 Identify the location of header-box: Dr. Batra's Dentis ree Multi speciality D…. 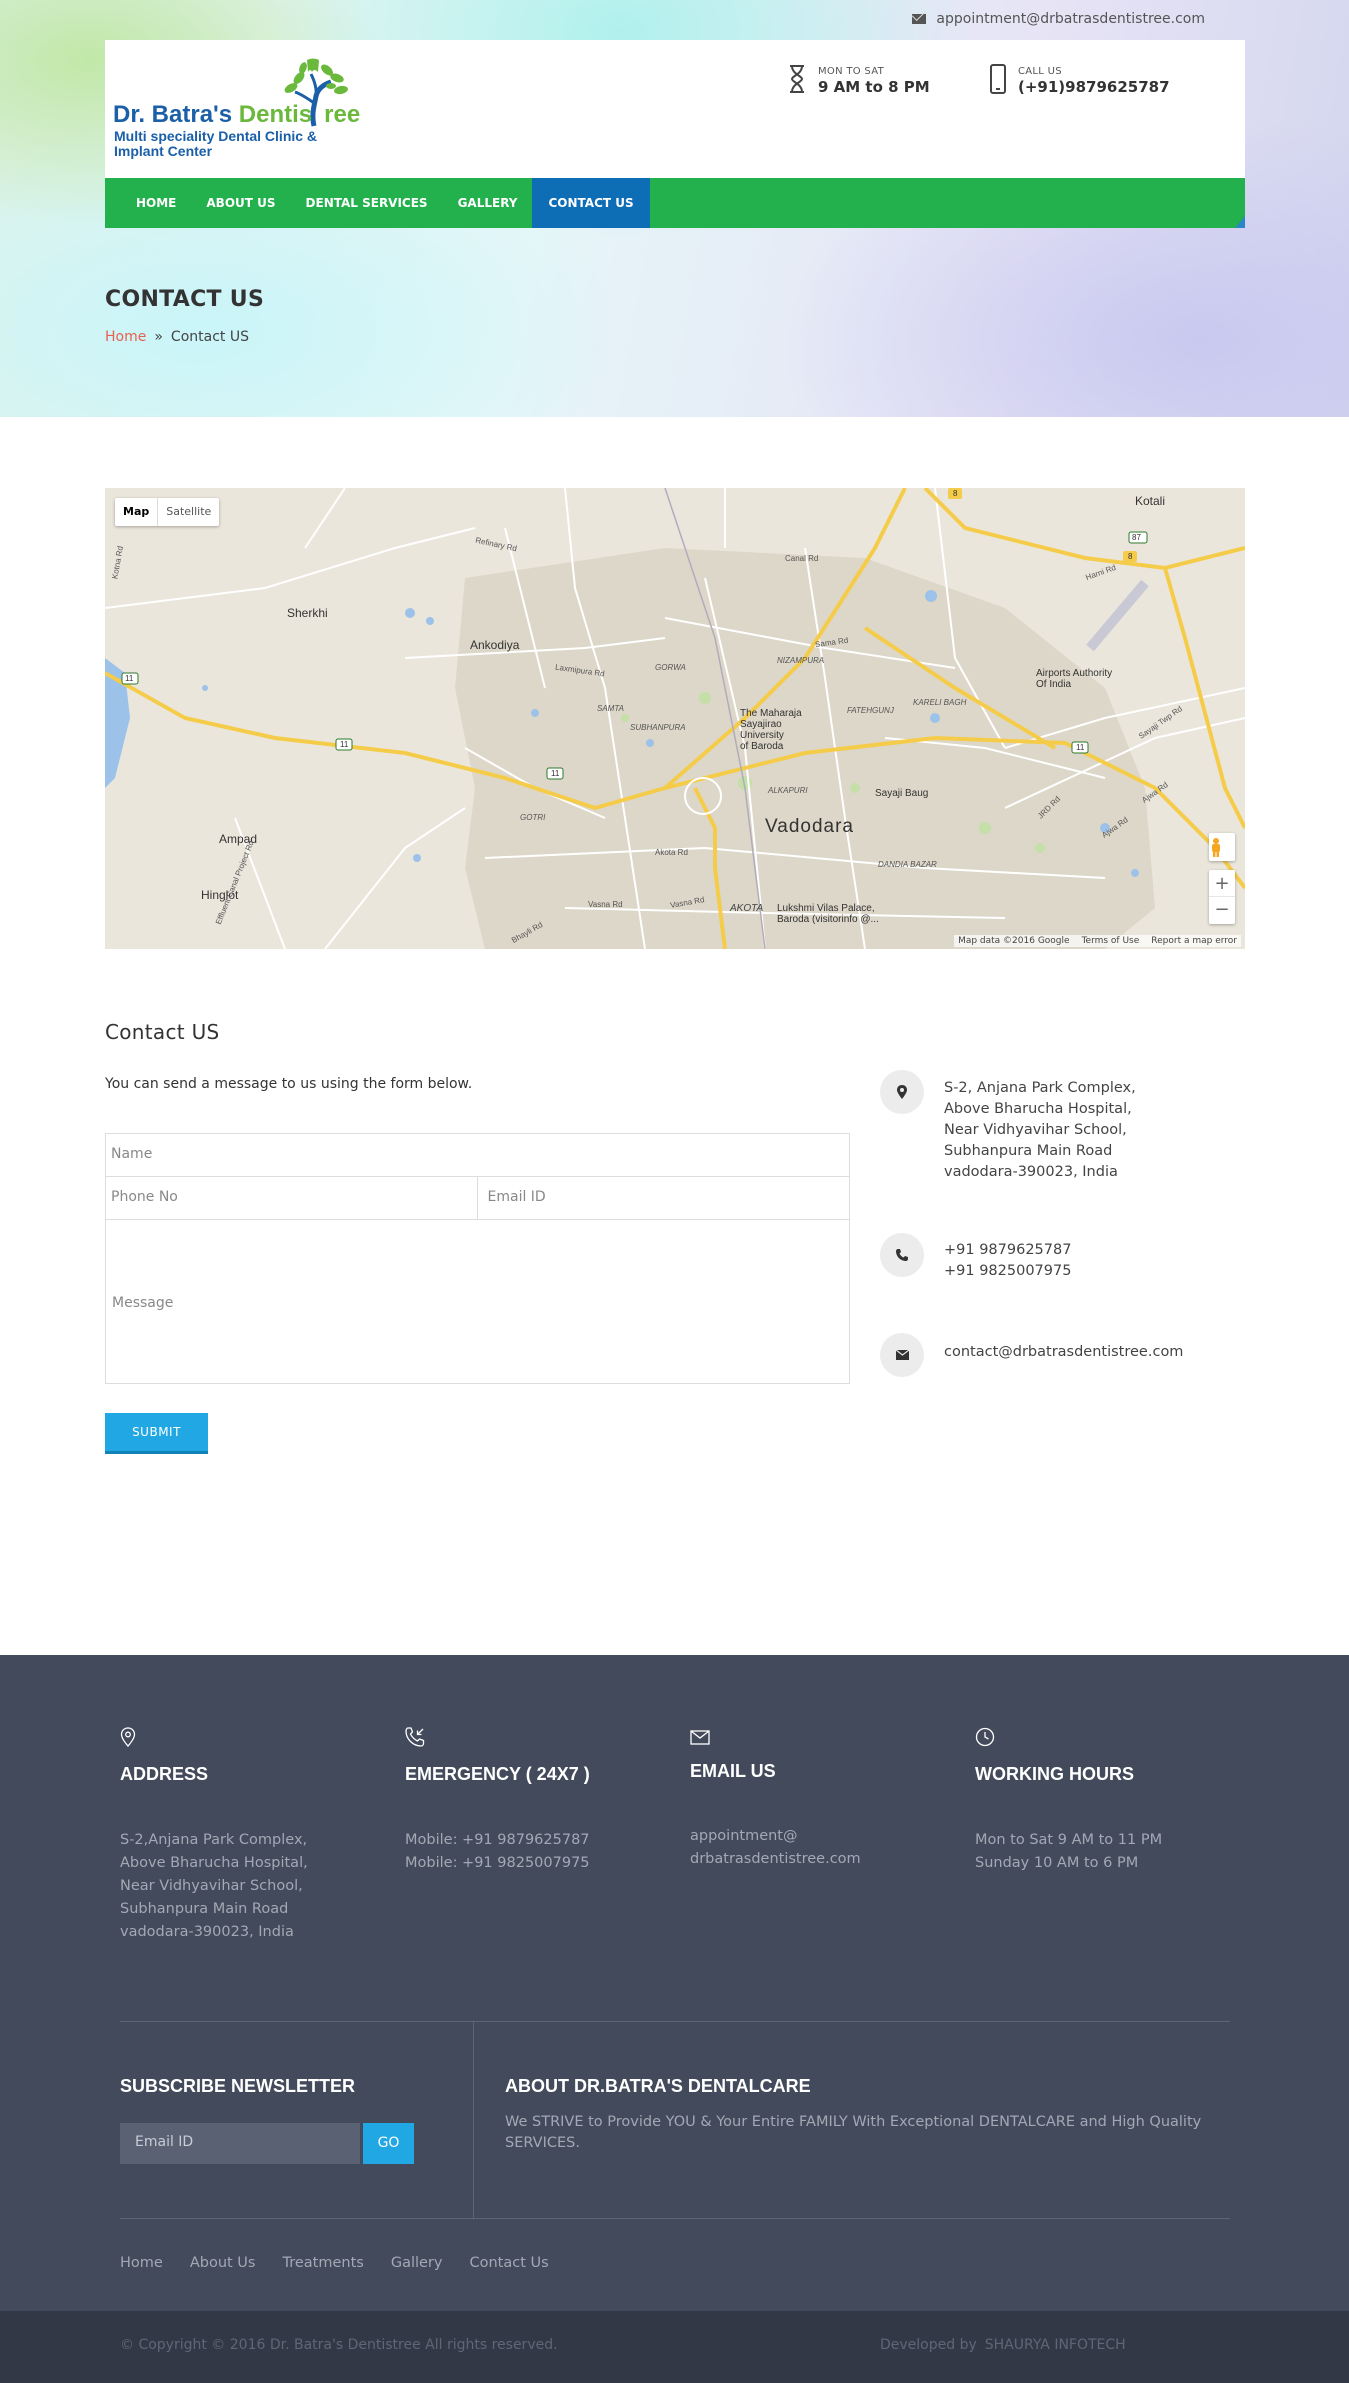
(675, 109).